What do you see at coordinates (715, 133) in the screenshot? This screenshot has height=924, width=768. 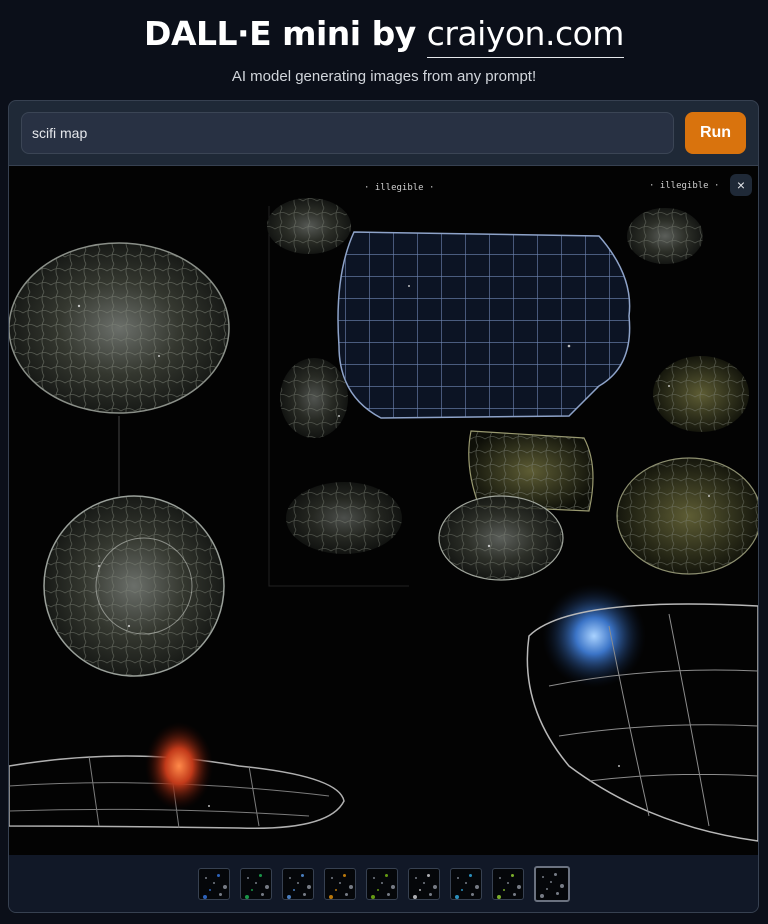 I see `run-button: Run` at bounding box center [715, 133].